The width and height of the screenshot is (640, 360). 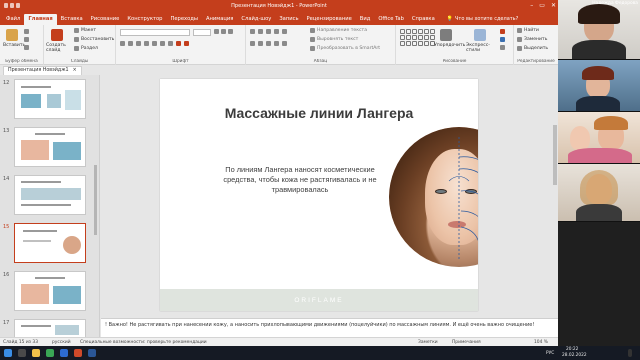 I want to click on cut-icon, so click(x=26, y=31).